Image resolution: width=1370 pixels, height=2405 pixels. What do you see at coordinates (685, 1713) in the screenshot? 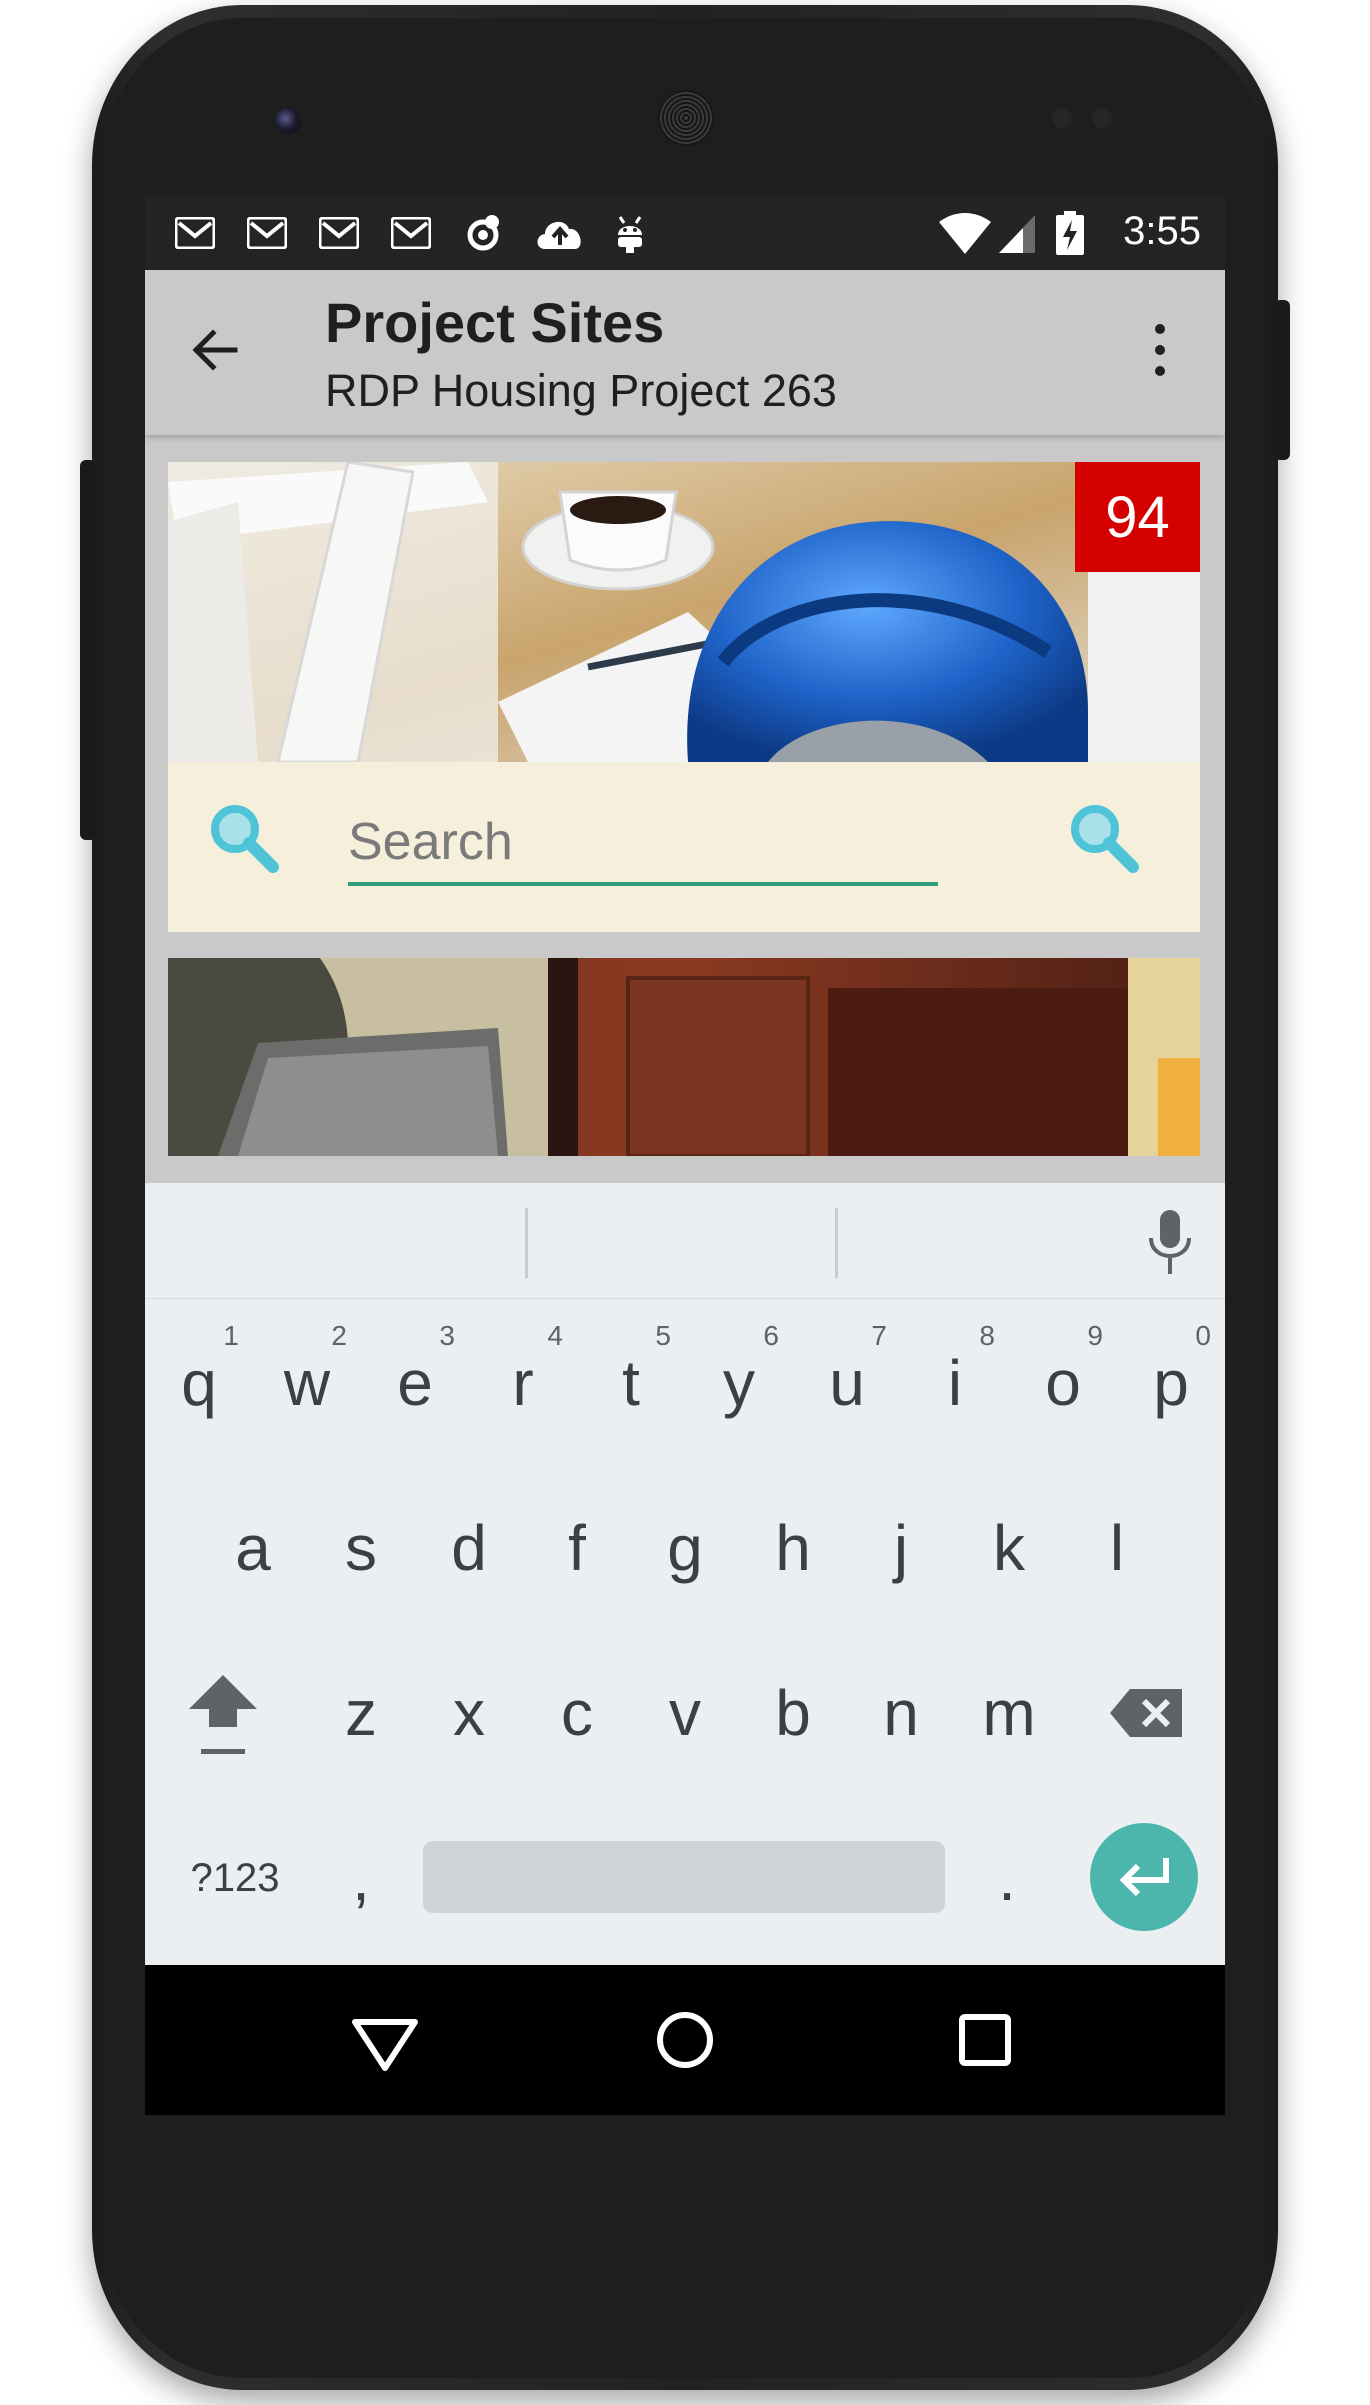
I see `key-v: v` at bounding box center [685, 1713].